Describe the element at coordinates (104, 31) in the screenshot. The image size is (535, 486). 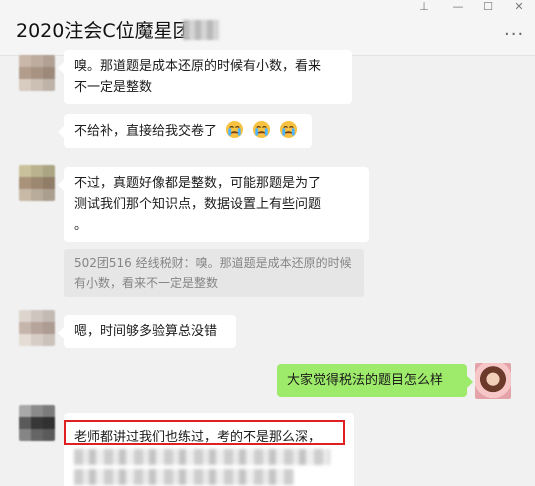
I see `chat-title: 2020注会C位魔星团` at that location.